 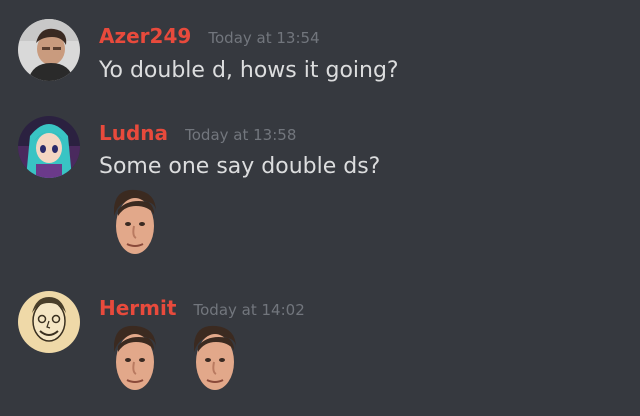 What do you see at coordinates (249, 70) in the screenshot?
I see `message-text: Yo double d, hows it going?` at bounding box center [249, 70].